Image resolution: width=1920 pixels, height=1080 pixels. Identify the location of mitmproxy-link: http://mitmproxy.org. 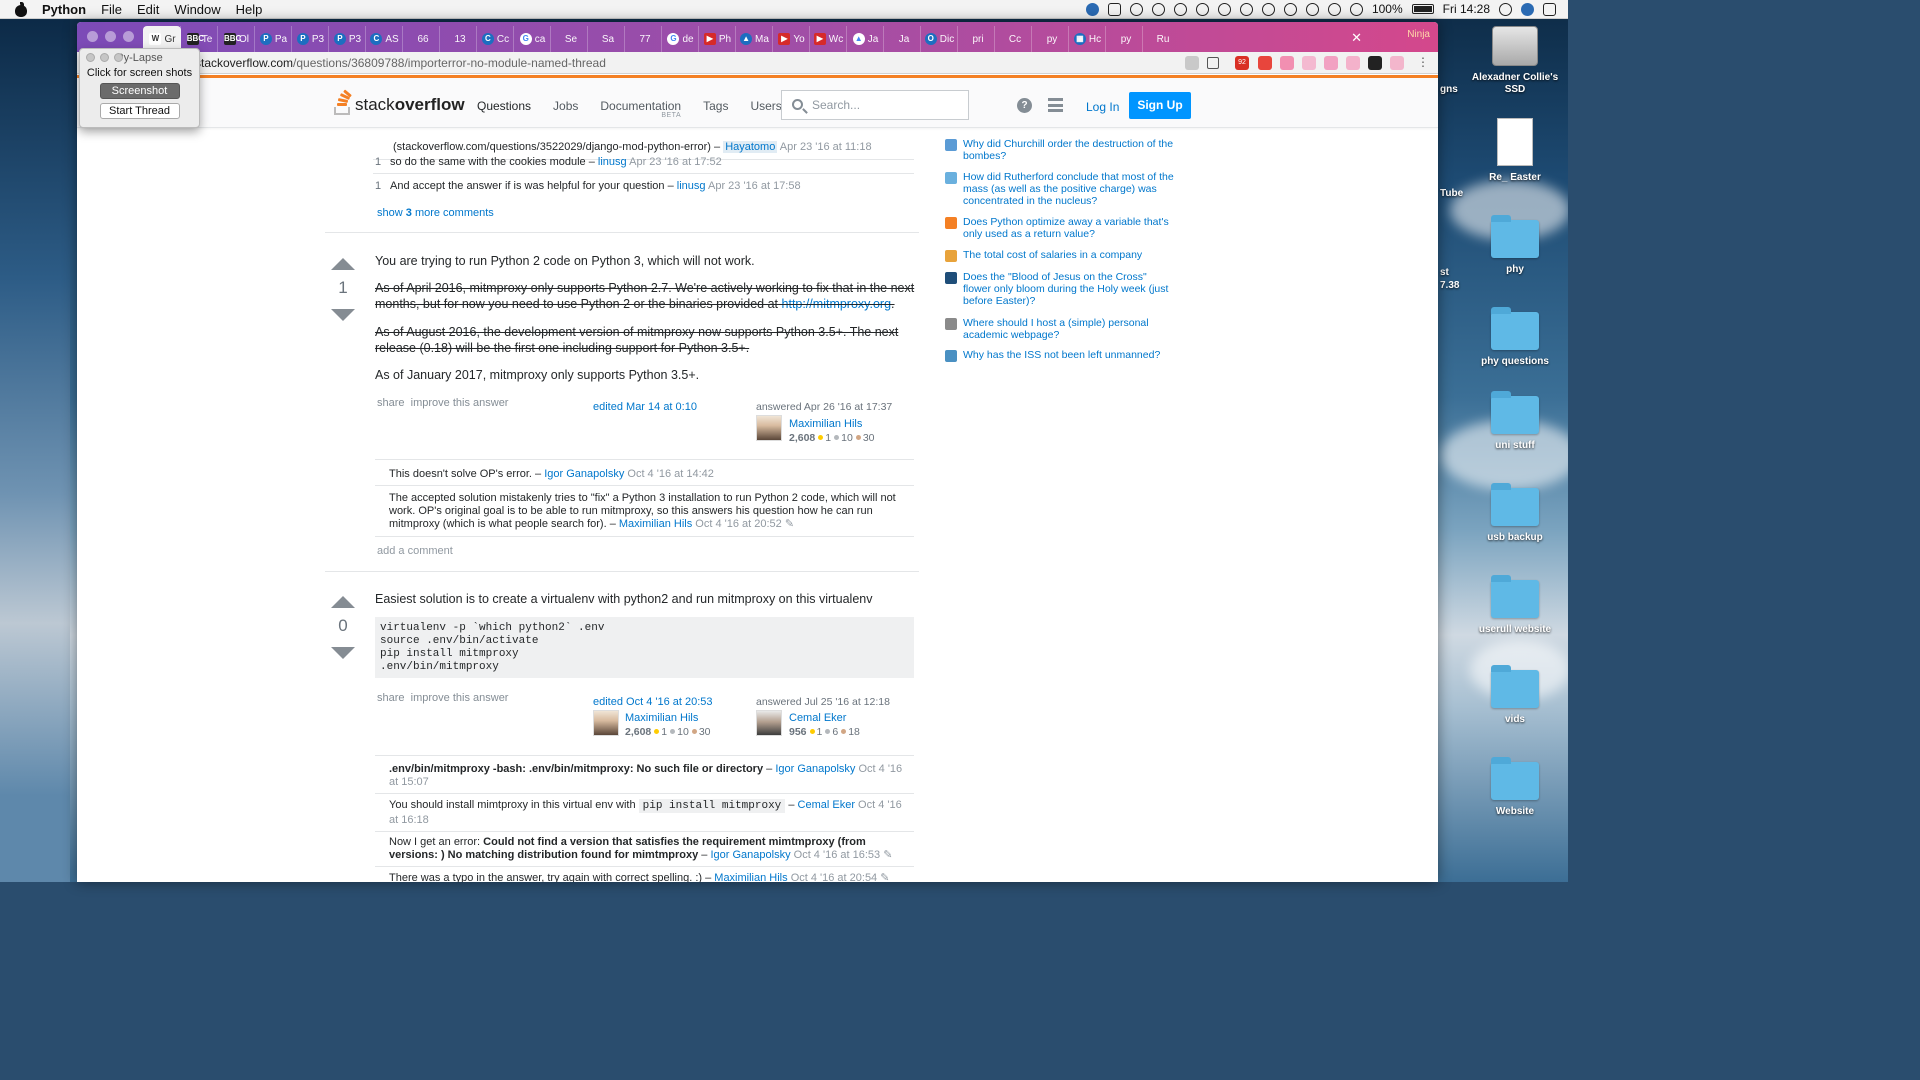
(837, 304).